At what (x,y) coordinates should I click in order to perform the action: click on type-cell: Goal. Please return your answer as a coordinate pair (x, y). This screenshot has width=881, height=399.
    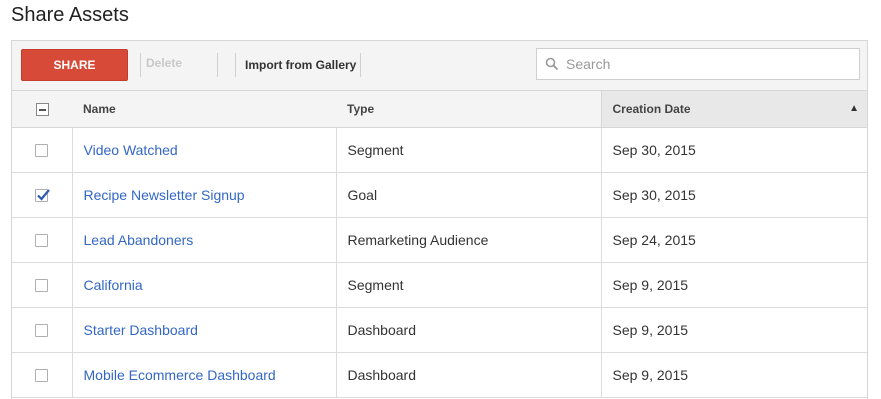
    Looking at the image, I should click on (469, 194).